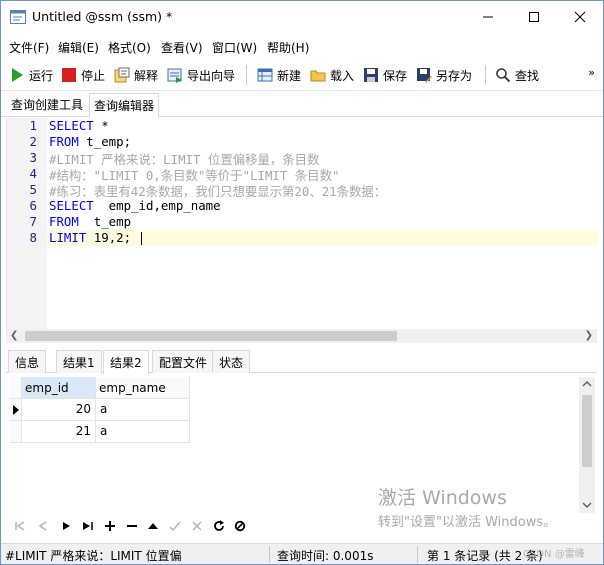  Describe the element at coordinates (146, 75) in the screenshot. I see `explain-label: 解释` at that location.